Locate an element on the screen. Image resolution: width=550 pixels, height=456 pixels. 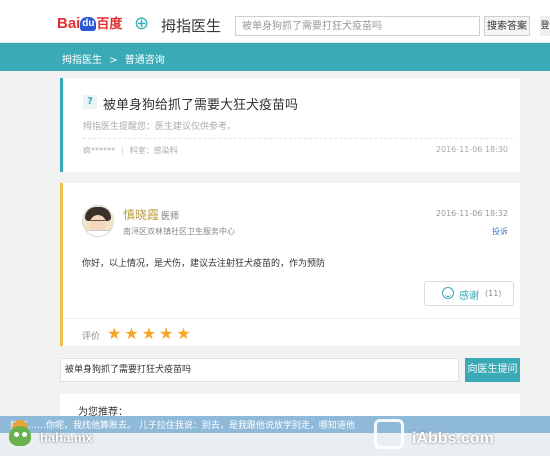
nav-bar: 拇指医生 > 普通咨询 is located at coordinates (275, 57).